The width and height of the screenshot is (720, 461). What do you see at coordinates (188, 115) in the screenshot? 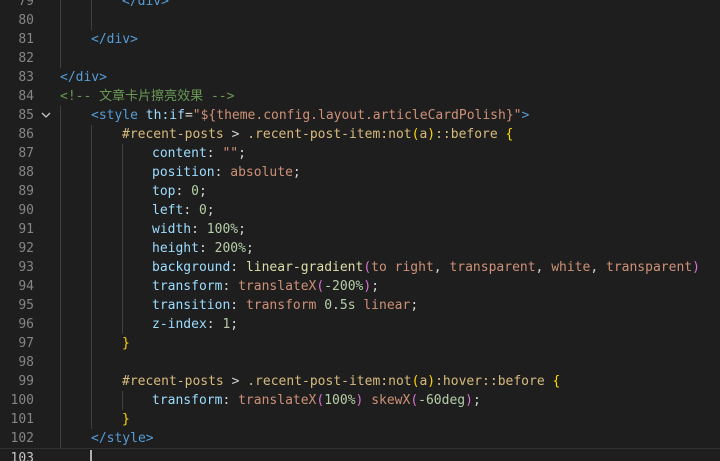
I see `code-token: =` at bounding box center [188, 115].